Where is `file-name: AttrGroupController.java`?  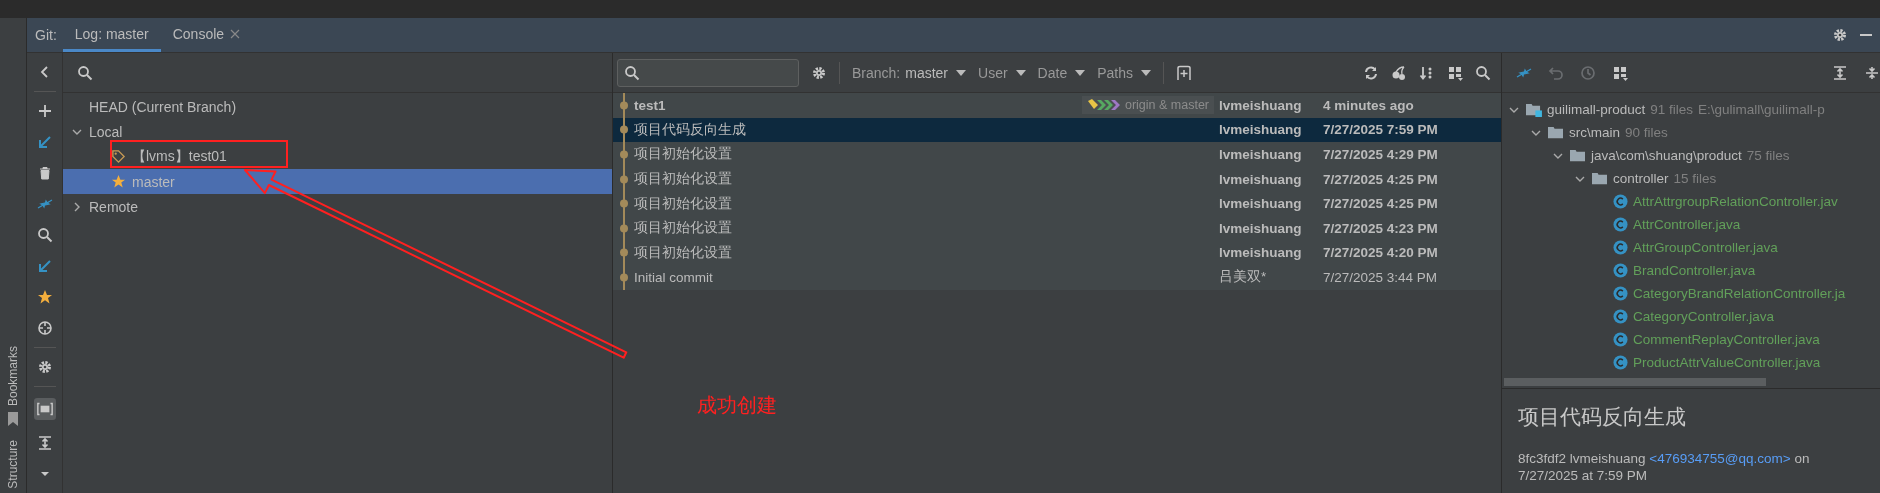 file-name: AttrGroupController.java is located at coordinates (1705, 247).